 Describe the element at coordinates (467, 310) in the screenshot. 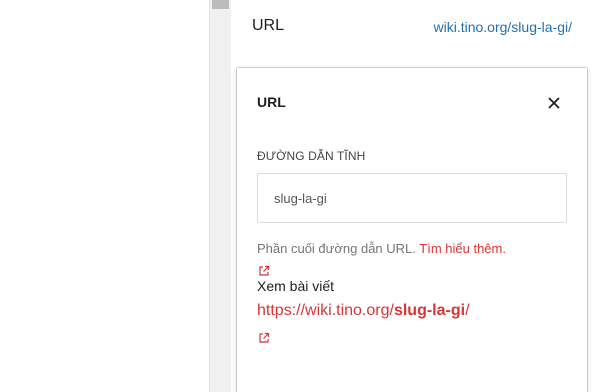

I see `permalink-suffix: /` at that location.